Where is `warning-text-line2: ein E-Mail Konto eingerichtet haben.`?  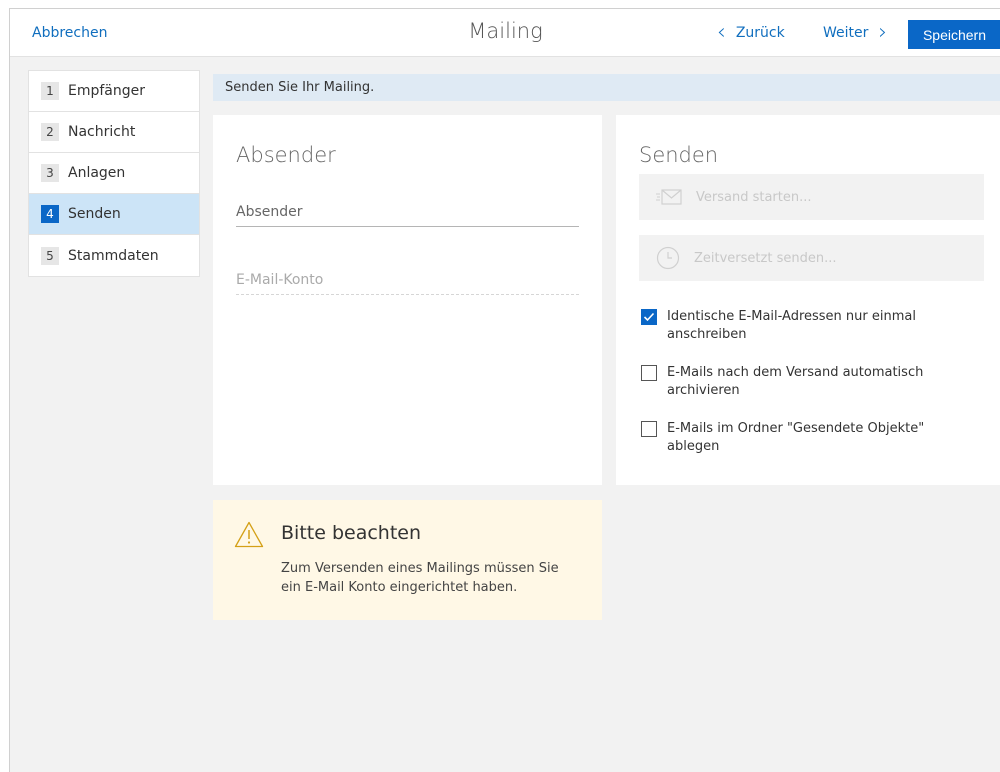
warning-text-line2: ein E-Mail Konto eingerichtet haben. is located at coordinates (399, 587).